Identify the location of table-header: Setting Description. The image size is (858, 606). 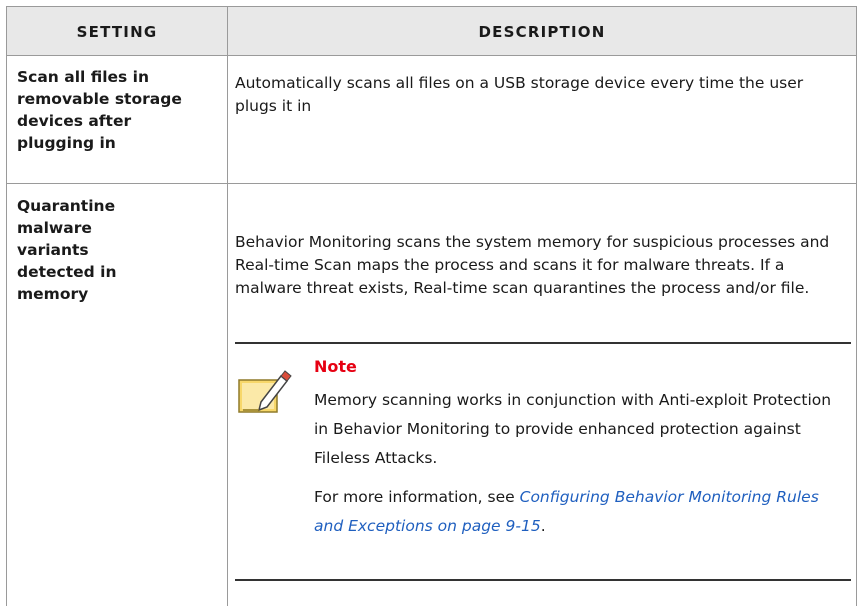
(431, 31).